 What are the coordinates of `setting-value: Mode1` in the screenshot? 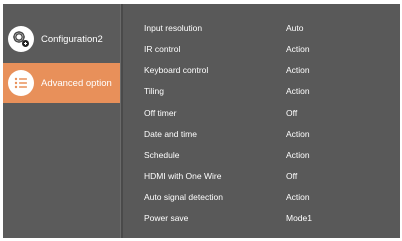 It's located at (299, 217).